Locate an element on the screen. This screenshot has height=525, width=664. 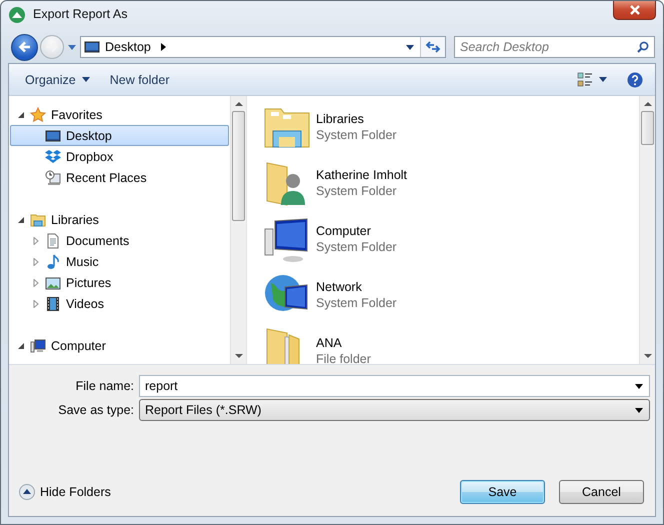
refresh-button is located at coordinates (432, 47).